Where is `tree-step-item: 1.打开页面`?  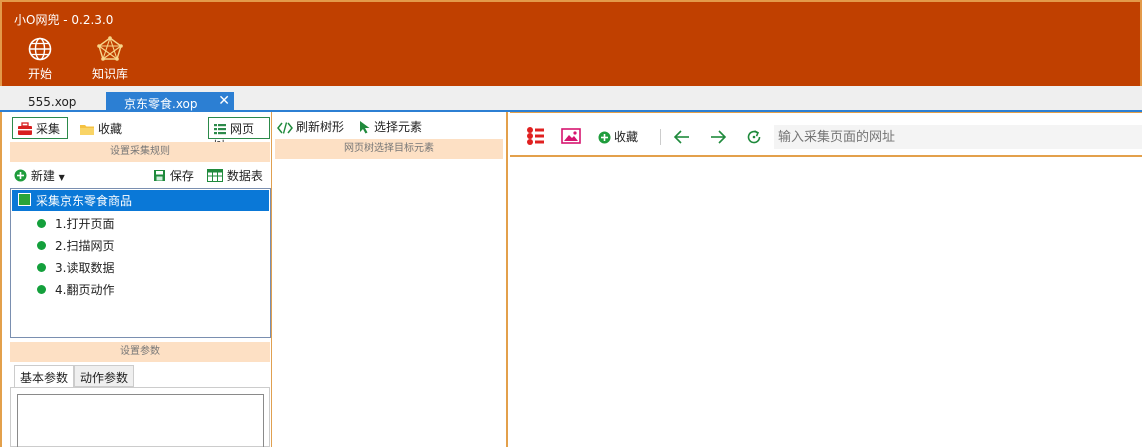 tree-step-item: 1.打开页面 is located at coordinates (75, 223).